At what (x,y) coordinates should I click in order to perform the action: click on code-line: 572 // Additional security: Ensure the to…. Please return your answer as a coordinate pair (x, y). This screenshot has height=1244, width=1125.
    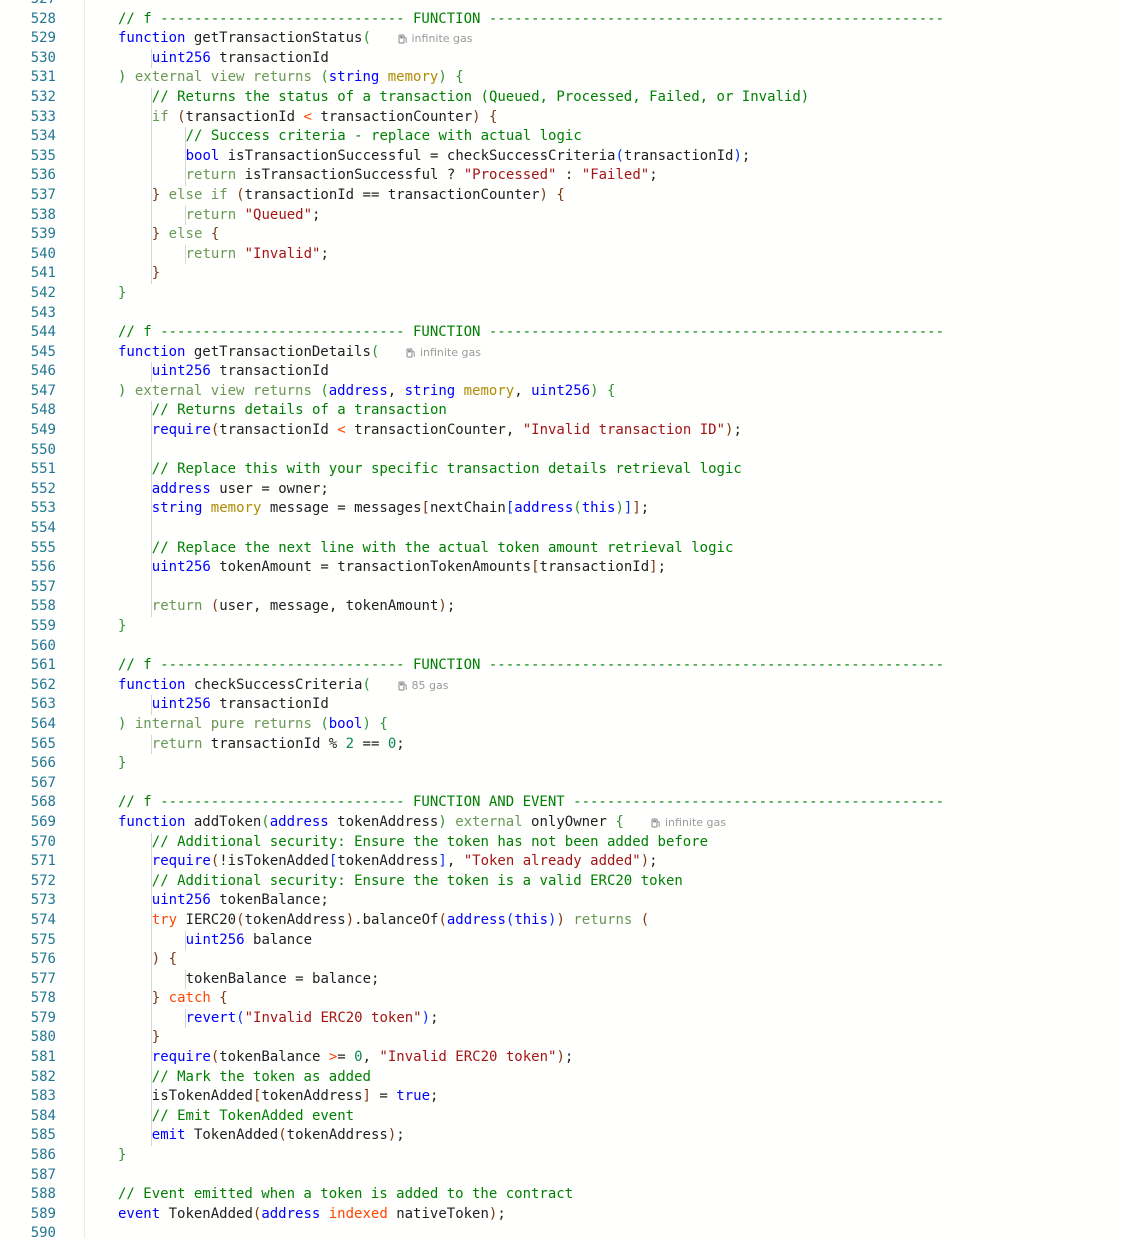
    Looking at the image, I should click on (562, 881).